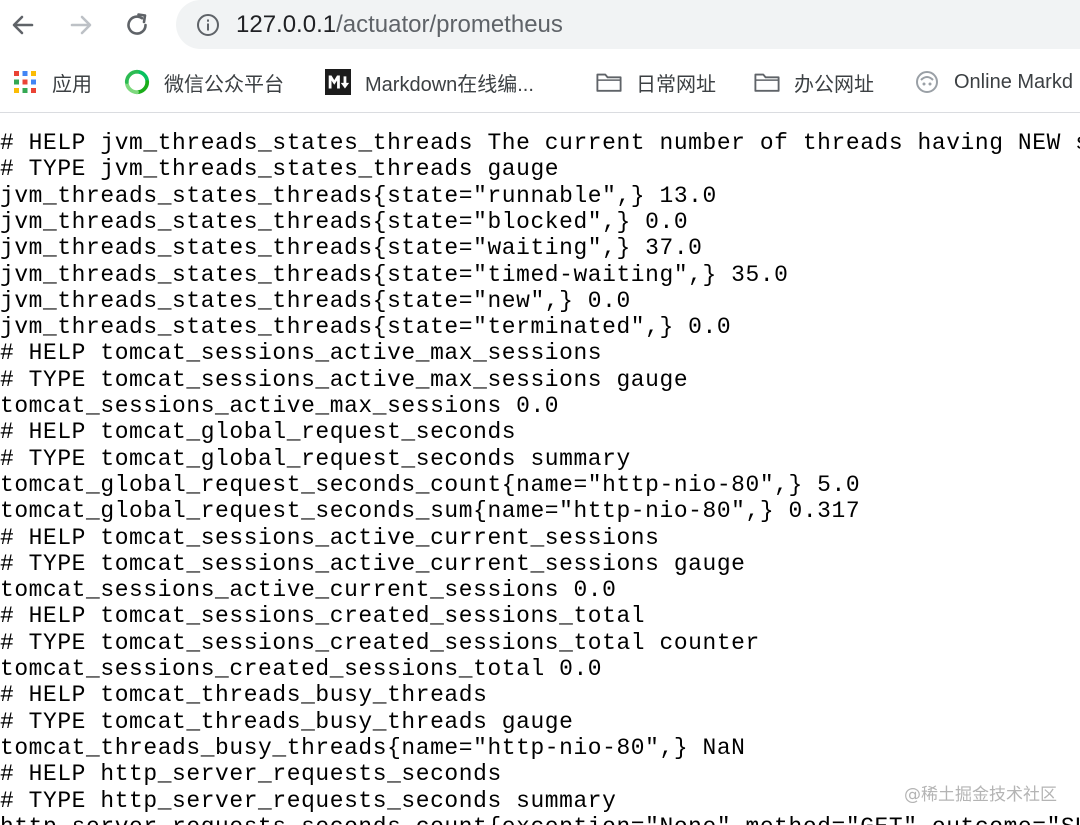 This screenshot has width=1080, height=825. I want to click on url-host: 127.0.0.1, so click(286, 24).